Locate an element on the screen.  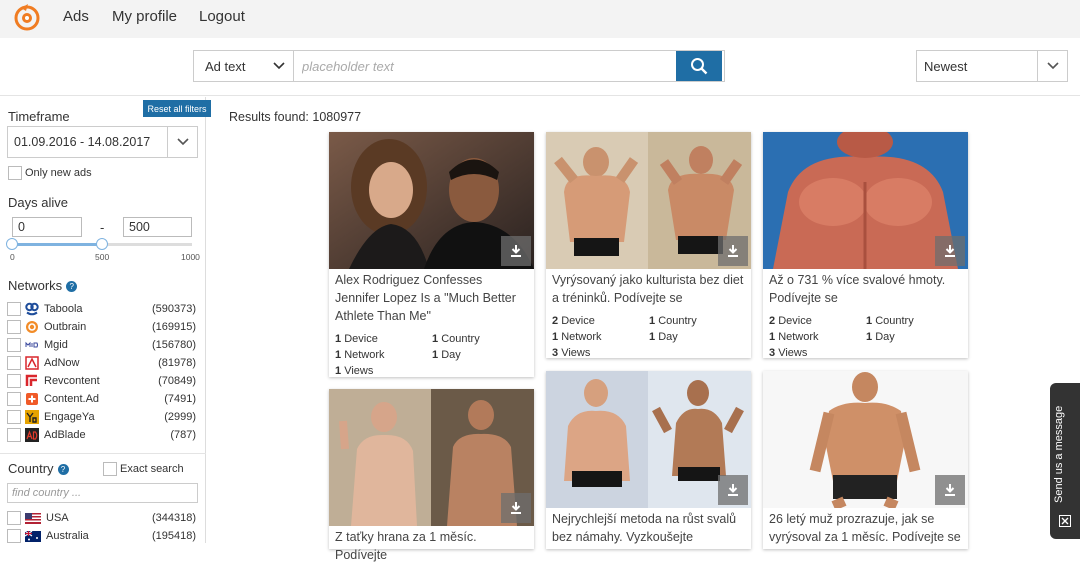
slider-tick-max: 1000 is located at coordinates (190, 257).